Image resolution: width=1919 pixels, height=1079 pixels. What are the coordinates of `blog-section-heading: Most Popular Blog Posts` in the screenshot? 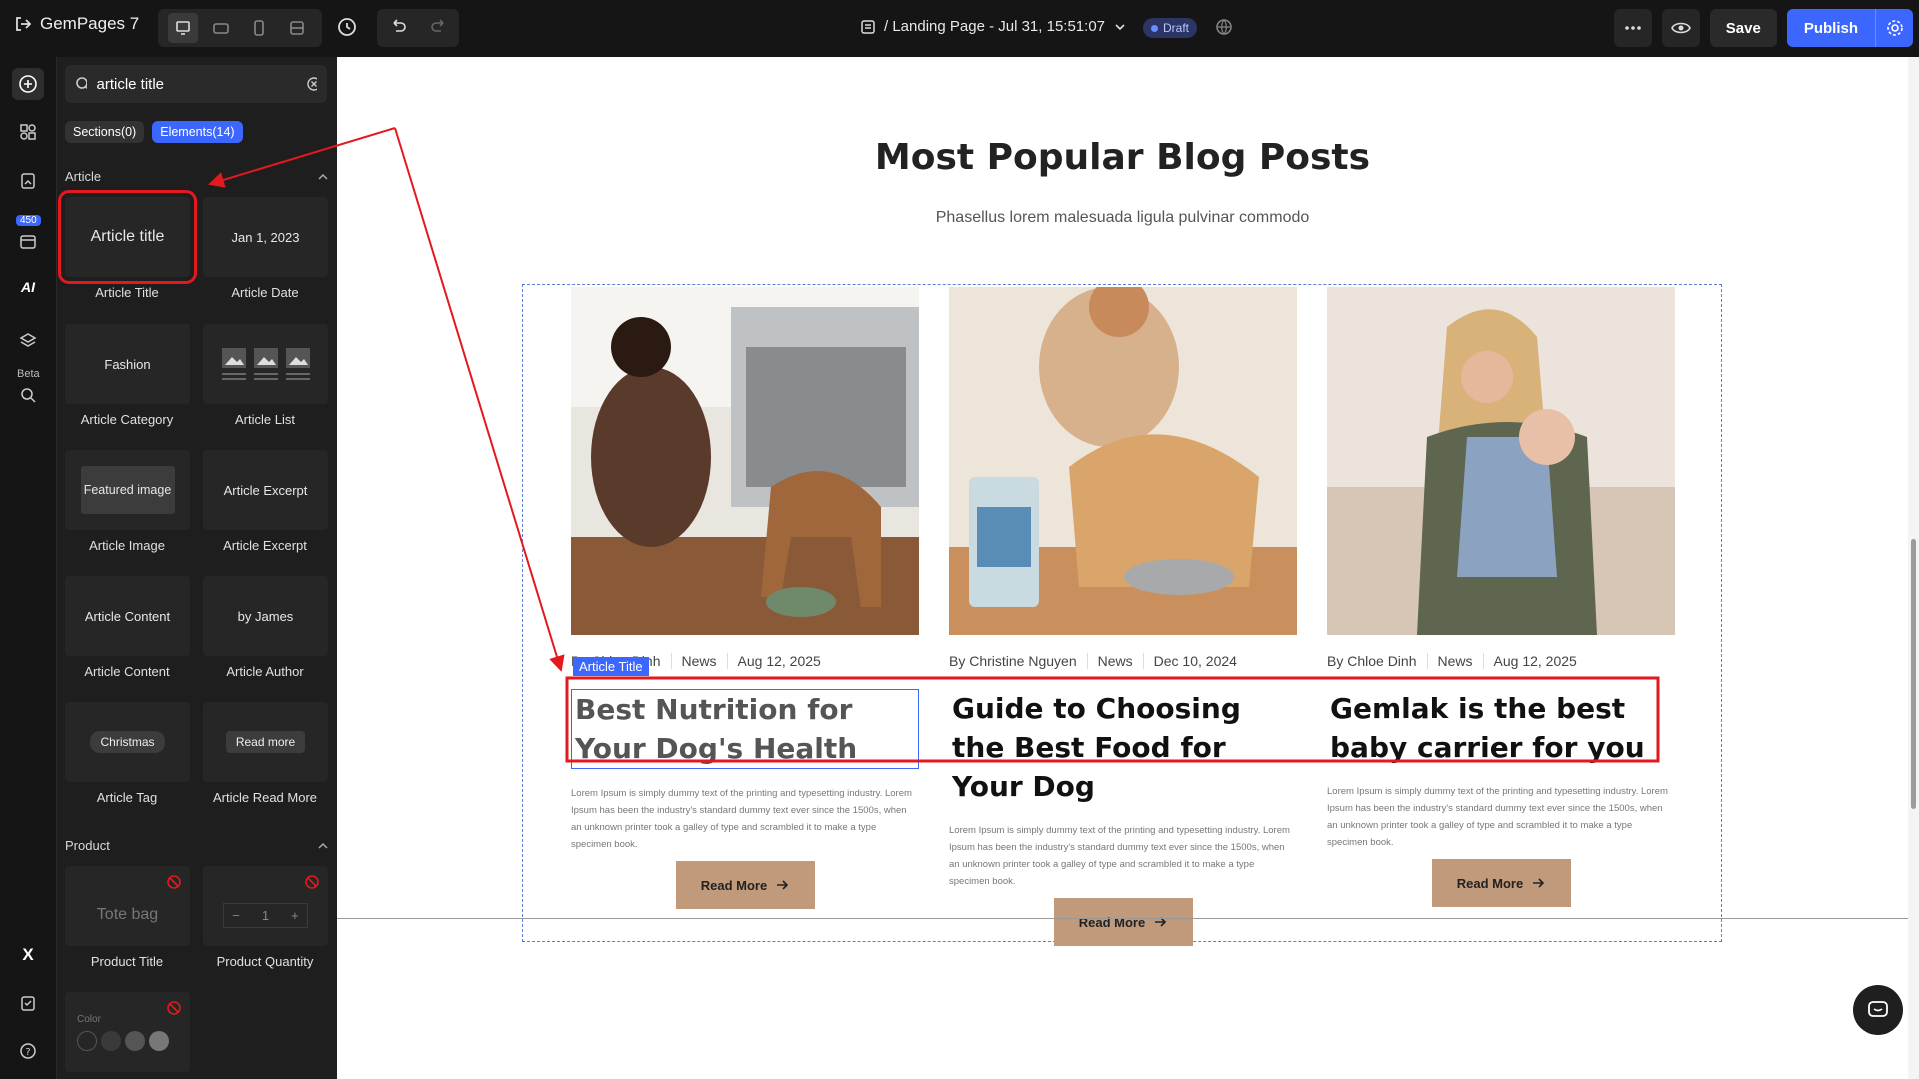 It's located at (1122, 157).